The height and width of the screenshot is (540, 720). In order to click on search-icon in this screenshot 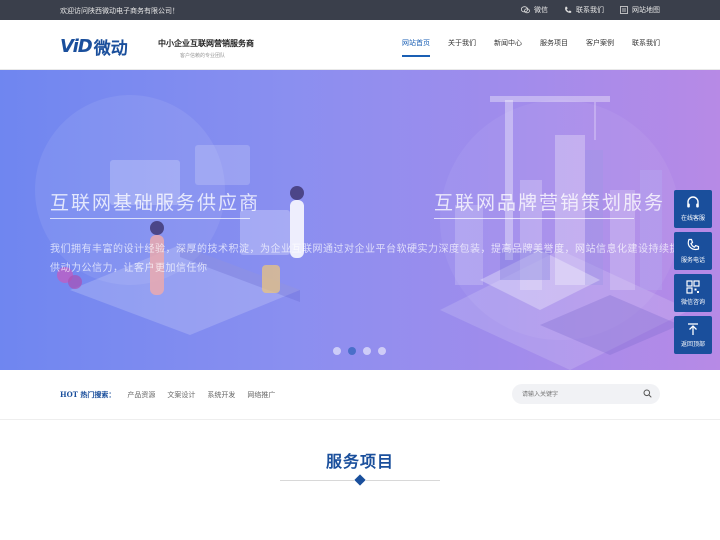, I will do `click(647, 393)`.